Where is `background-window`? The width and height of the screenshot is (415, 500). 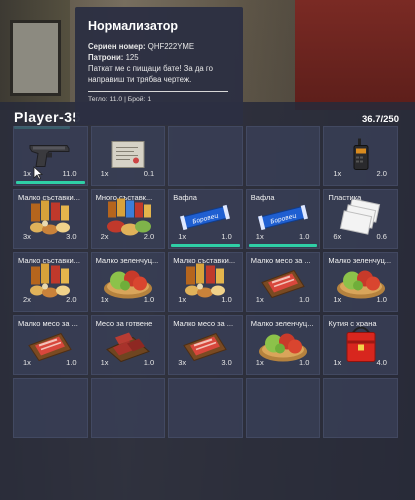
background-window is located at coordinates (35, 58).